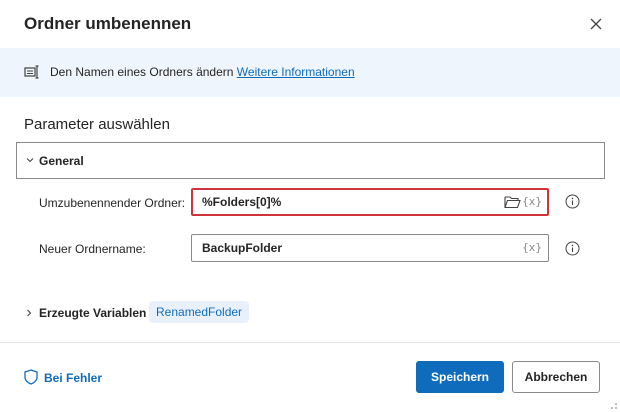  Describe the element at coordinates (112, 203) in the screenshot. I see `folder-to-rename-label: Umzubenennender Ordner:` at that location.